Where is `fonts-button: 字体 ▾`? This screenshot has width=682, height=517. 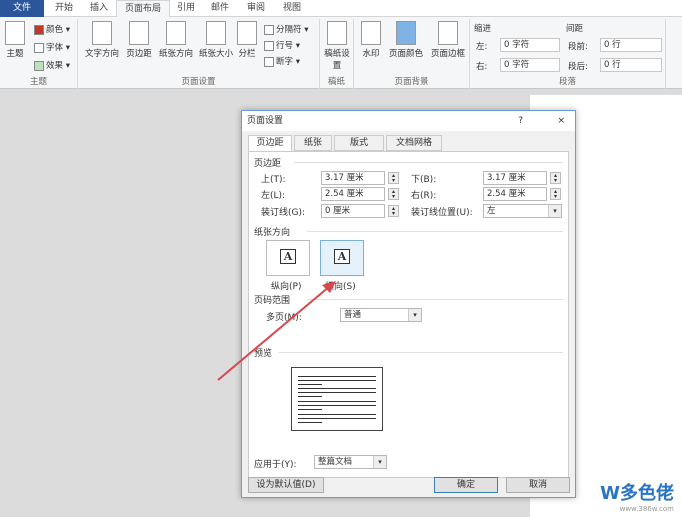
fonts-button: 字体 ▾ is located at coordinates (52, 47).